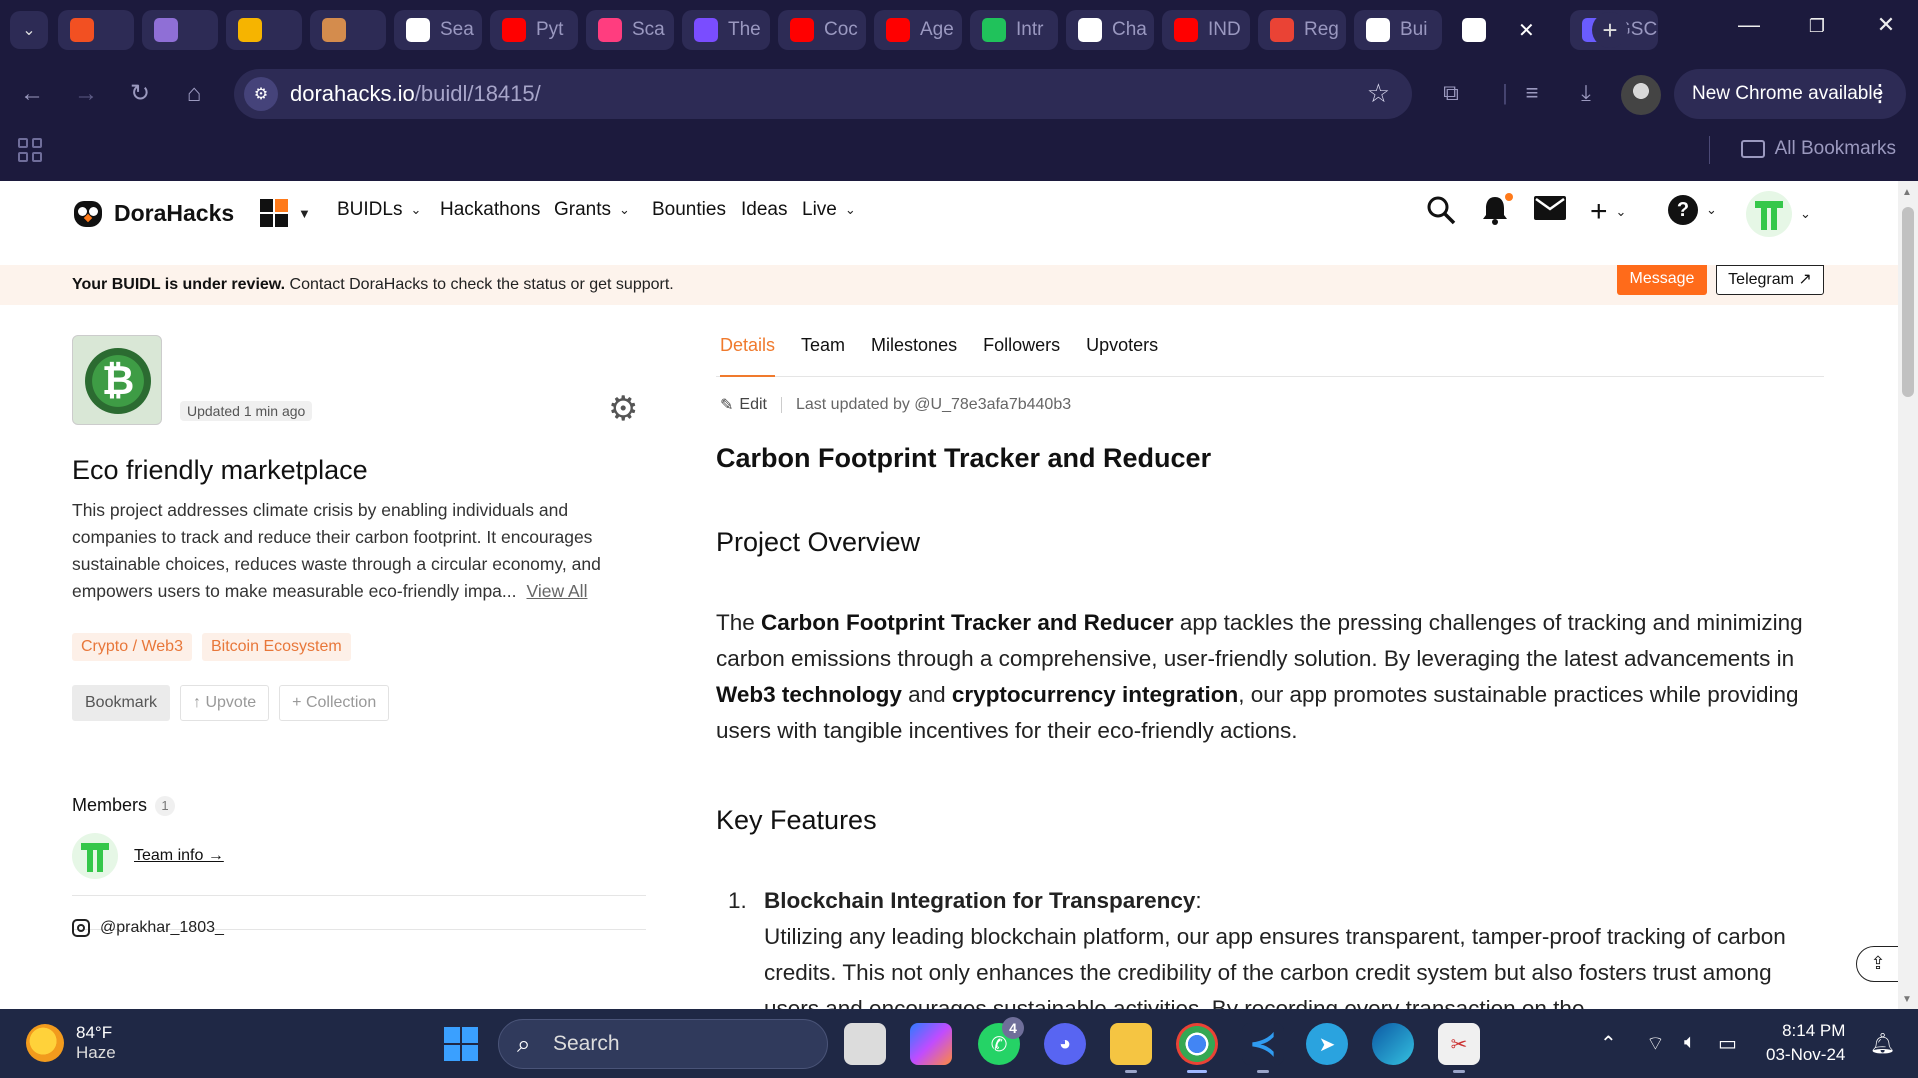 The width and height of the screenshot is (1918, 1078). What do you see at coordinates (1908, 302) in the screenshot?
I see `scrollbar-thumb` at bounding box center [1908, 302].